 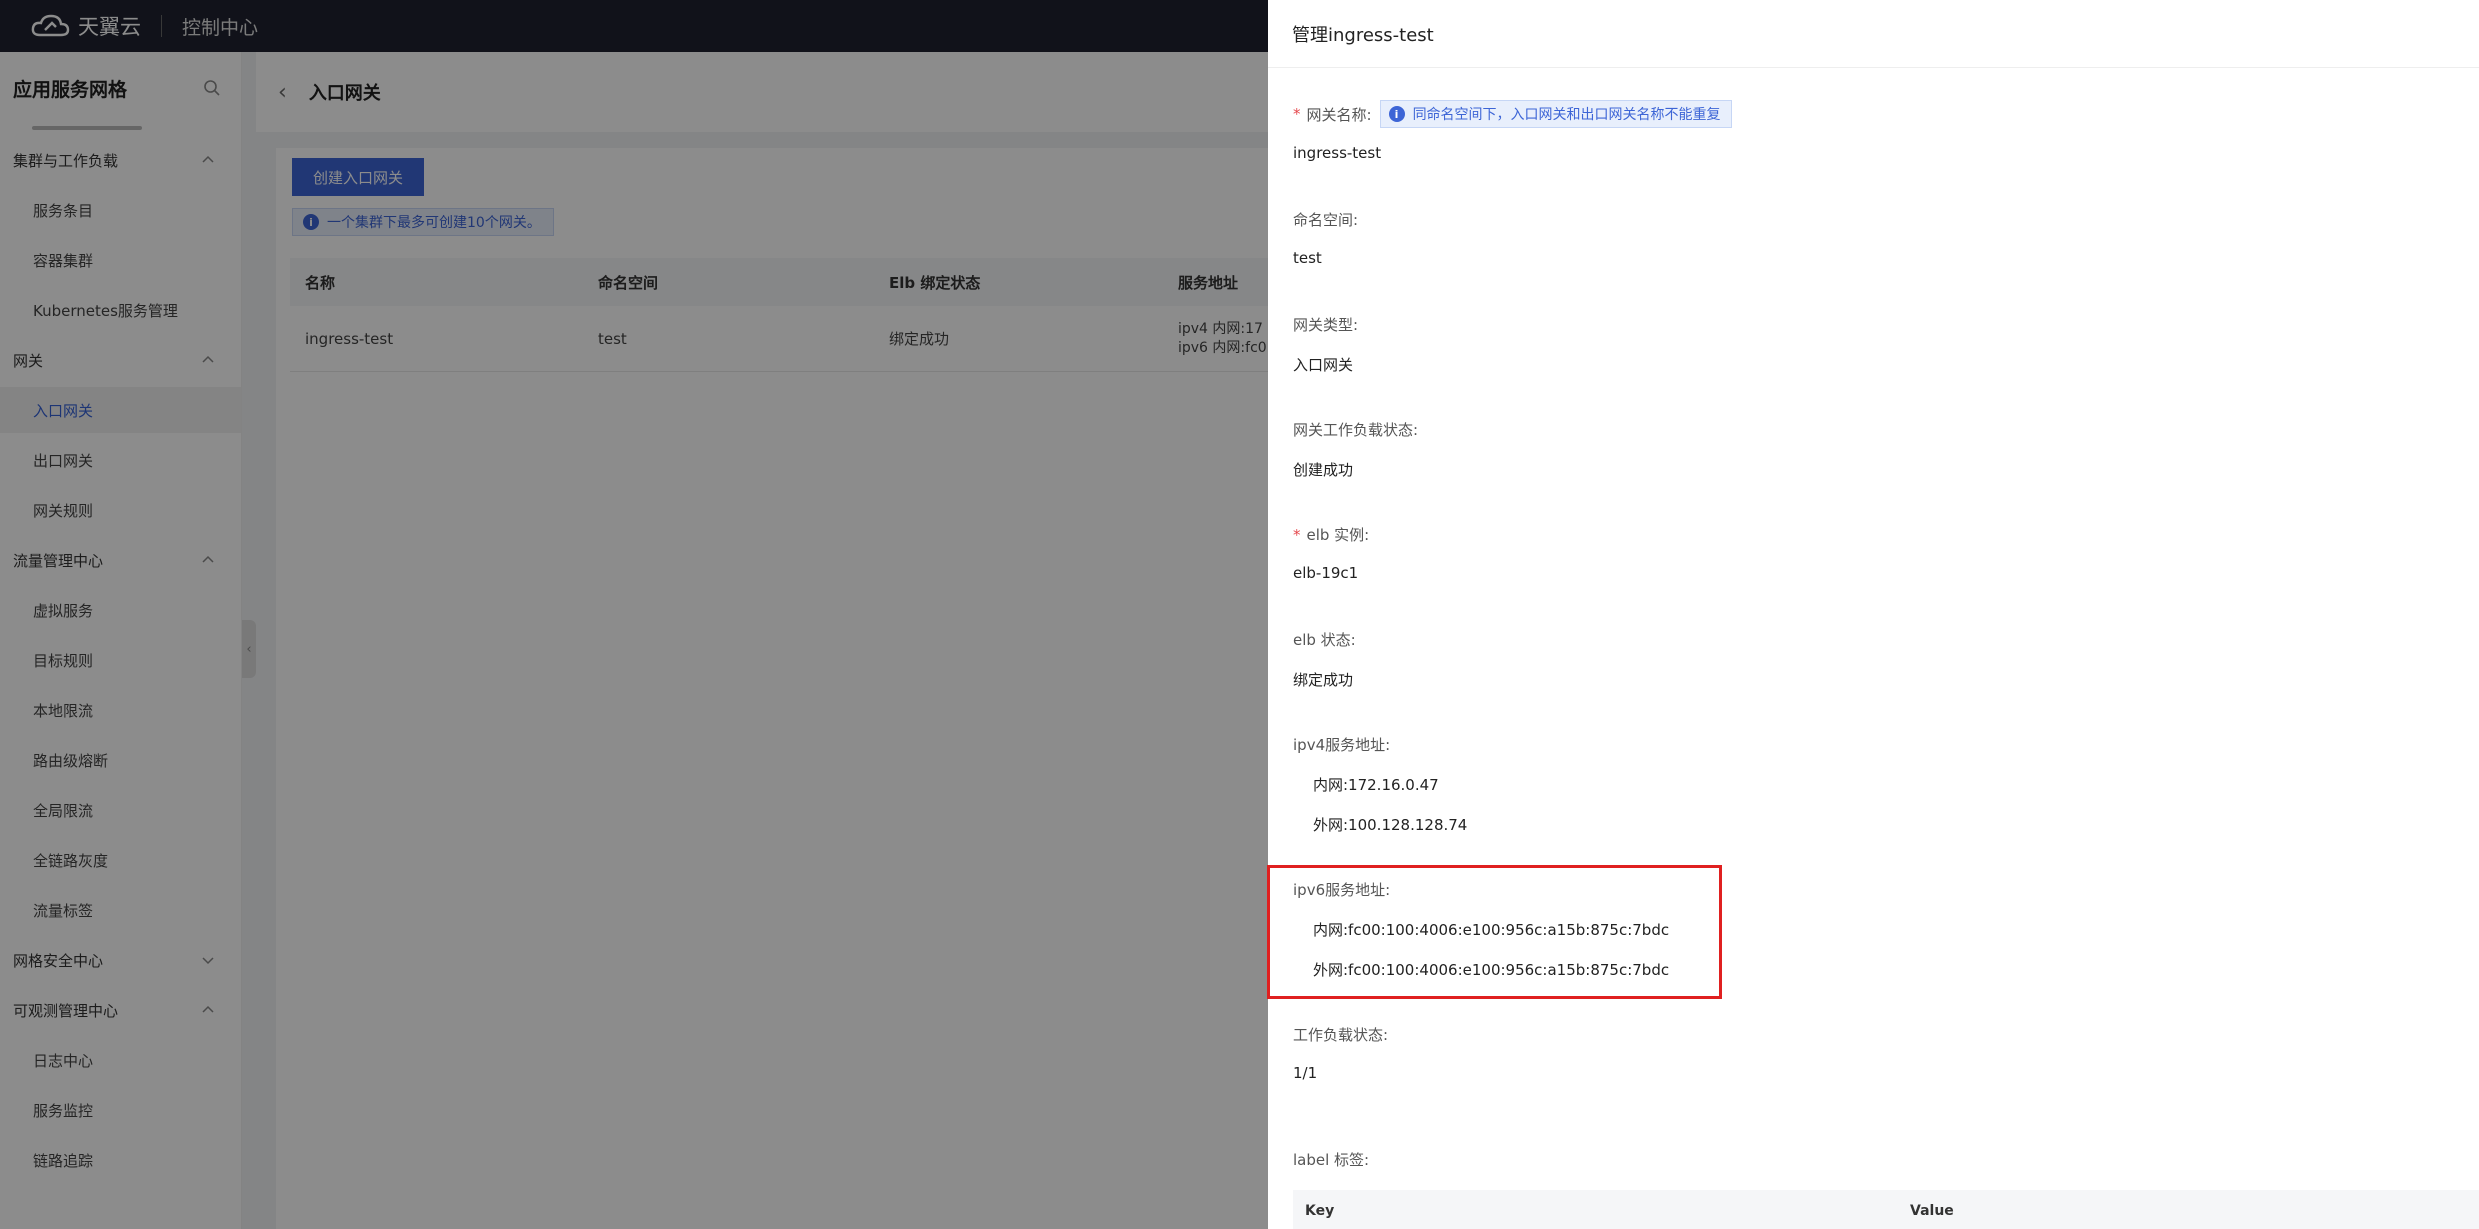 What do you see at coordinates (1324, 640) in the screenshot?
I see `elb-status-label: elb 状态:` at bounding box center [1324, 640].